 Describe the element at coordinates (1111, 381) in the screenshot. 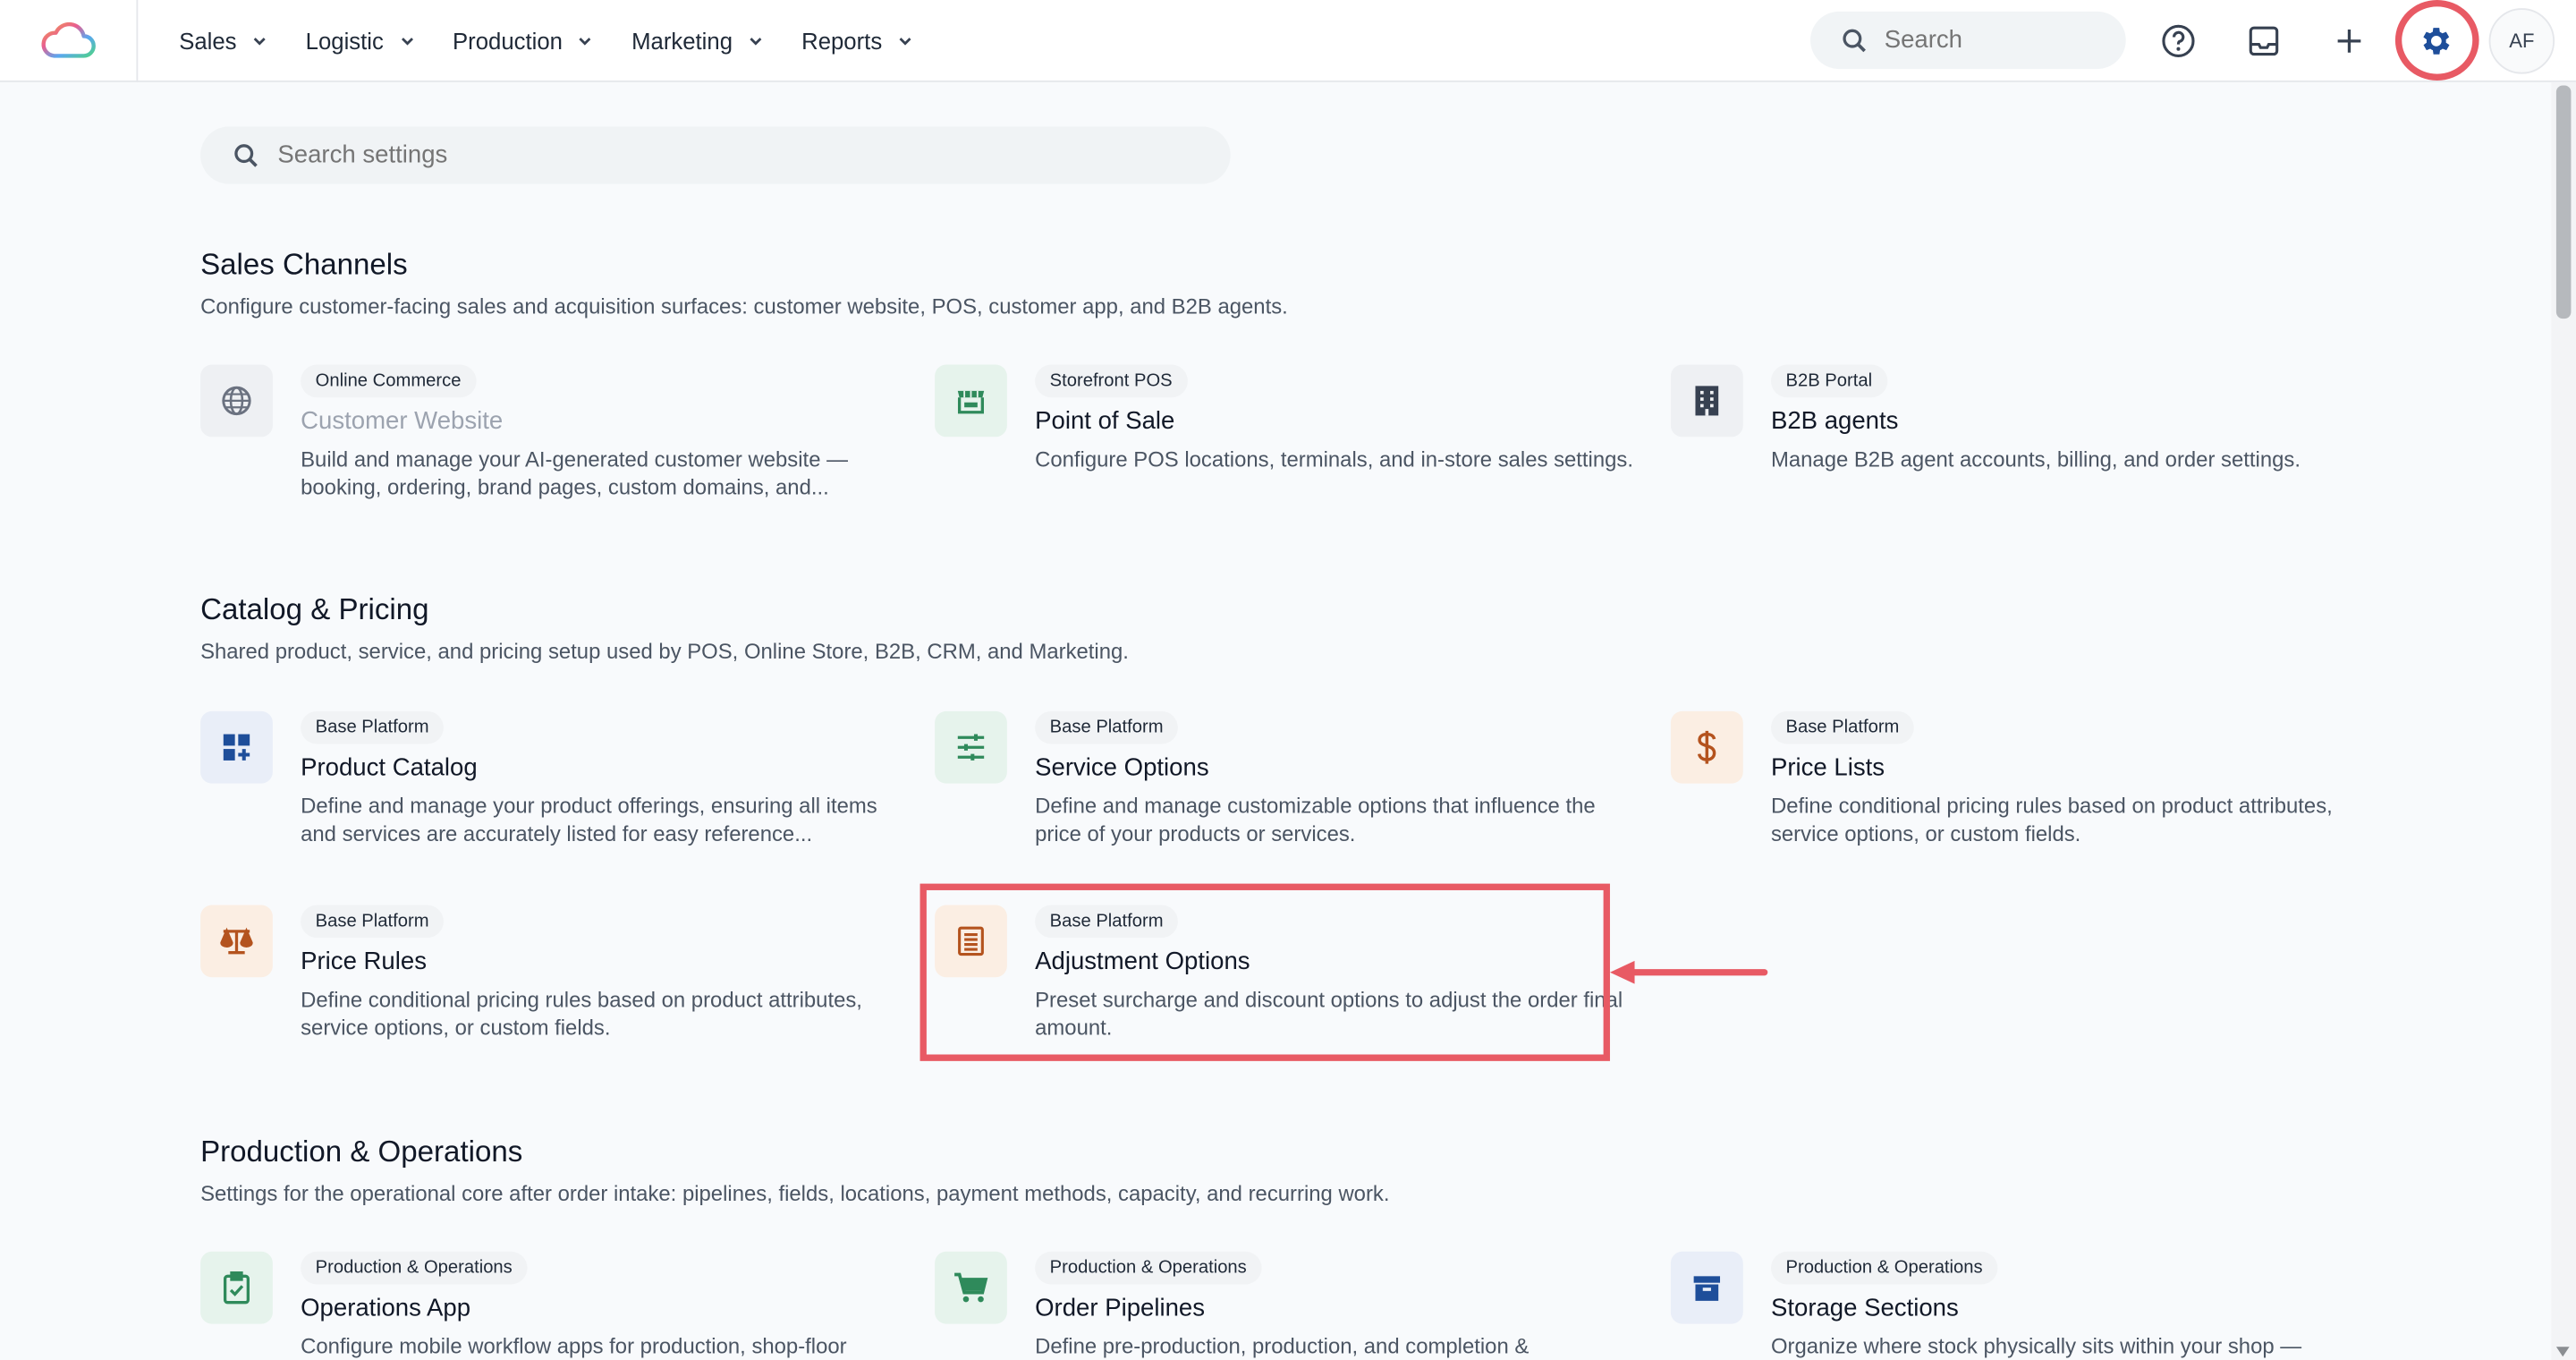

I see `card-badge: Storefront POS` at that location.